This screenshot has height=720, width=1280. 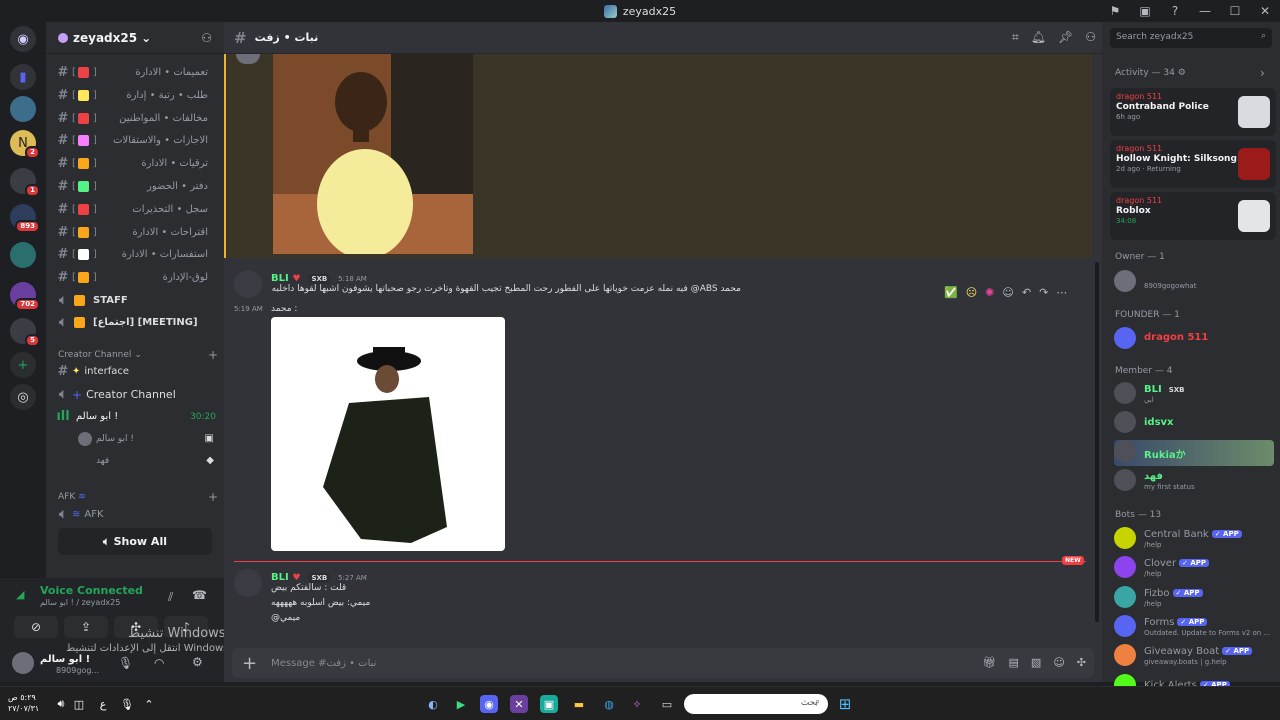 What do you see at coordinates (135, 38) in the screenshot?
I see `server-header: zeyadx25 ⌄ ⚇` at bounding box center [135, 38].